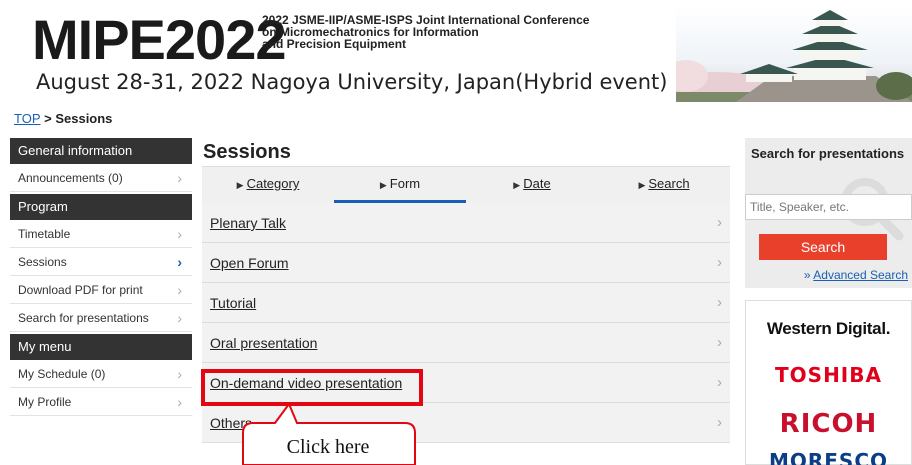 The width and height of the screenshot is (912, 465). I want to click on sidebar-item-label: Announcements (0), so click(70, 178).